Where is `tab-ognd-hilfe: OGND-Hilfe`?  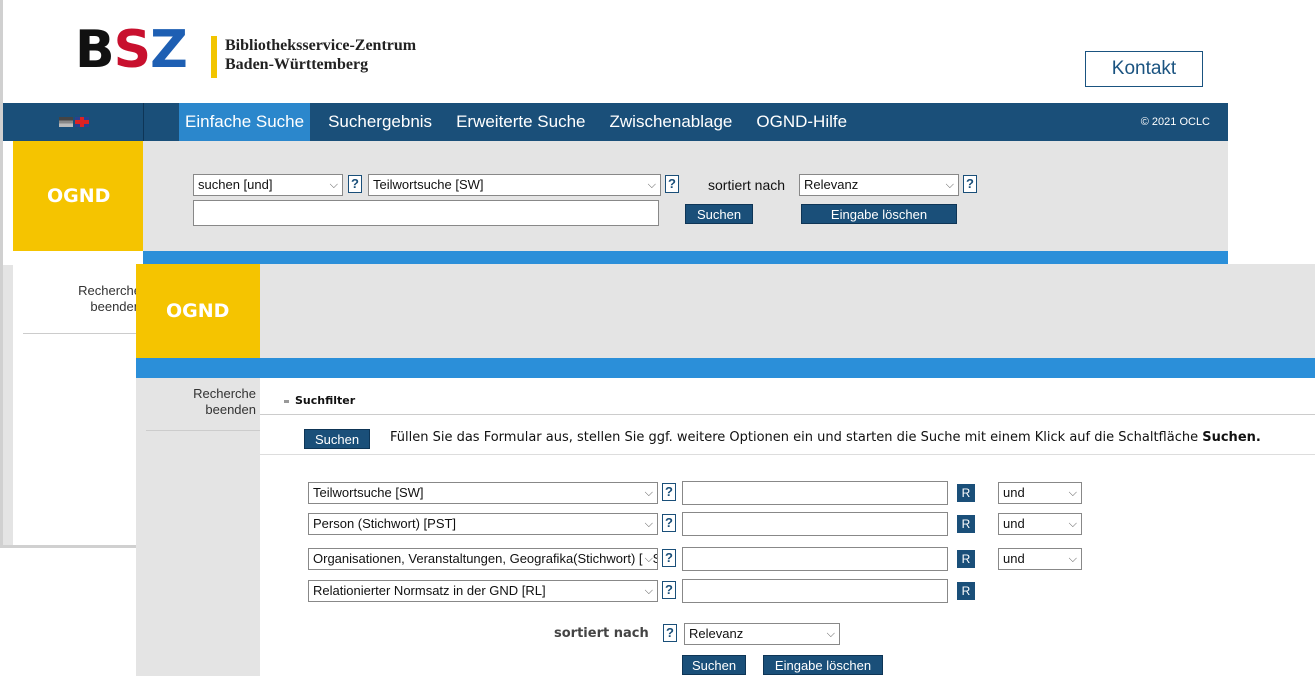 tab-ognd-hilfe: OGND-Hilfe is located at coordinates (801, 122).